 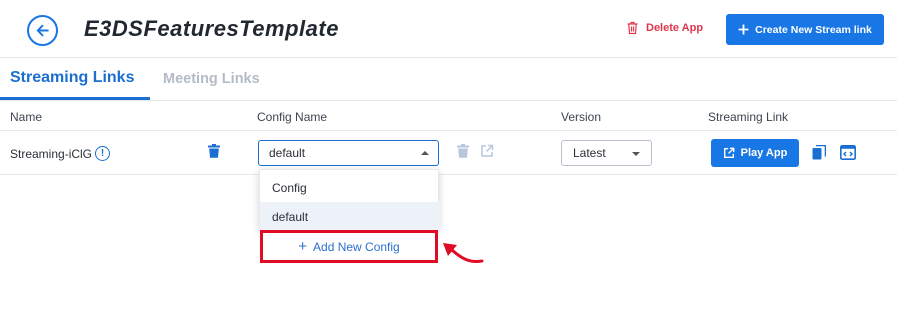 What do you see at coordinates (748, 117) in the screenshot?
I see `column-header-streaming-link: Streaming Link` at bounding box center [748, 117].